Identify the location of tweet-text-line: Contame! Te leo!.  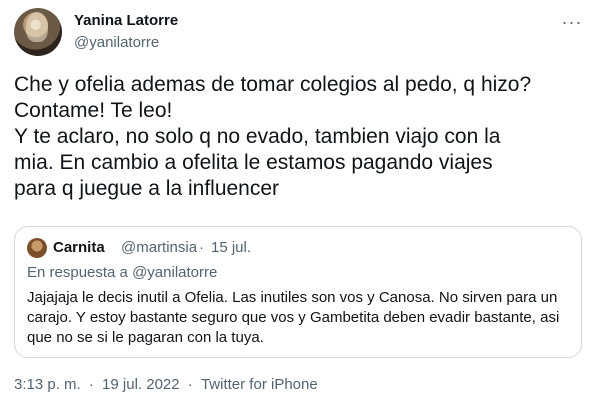
(93, 110).